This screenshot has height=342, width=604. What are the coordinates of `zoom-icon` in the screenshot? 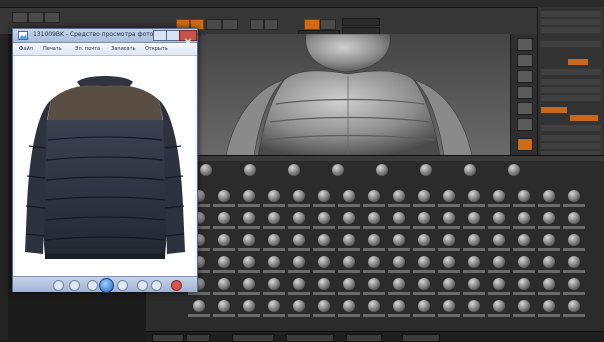 It's located at (58, 285).